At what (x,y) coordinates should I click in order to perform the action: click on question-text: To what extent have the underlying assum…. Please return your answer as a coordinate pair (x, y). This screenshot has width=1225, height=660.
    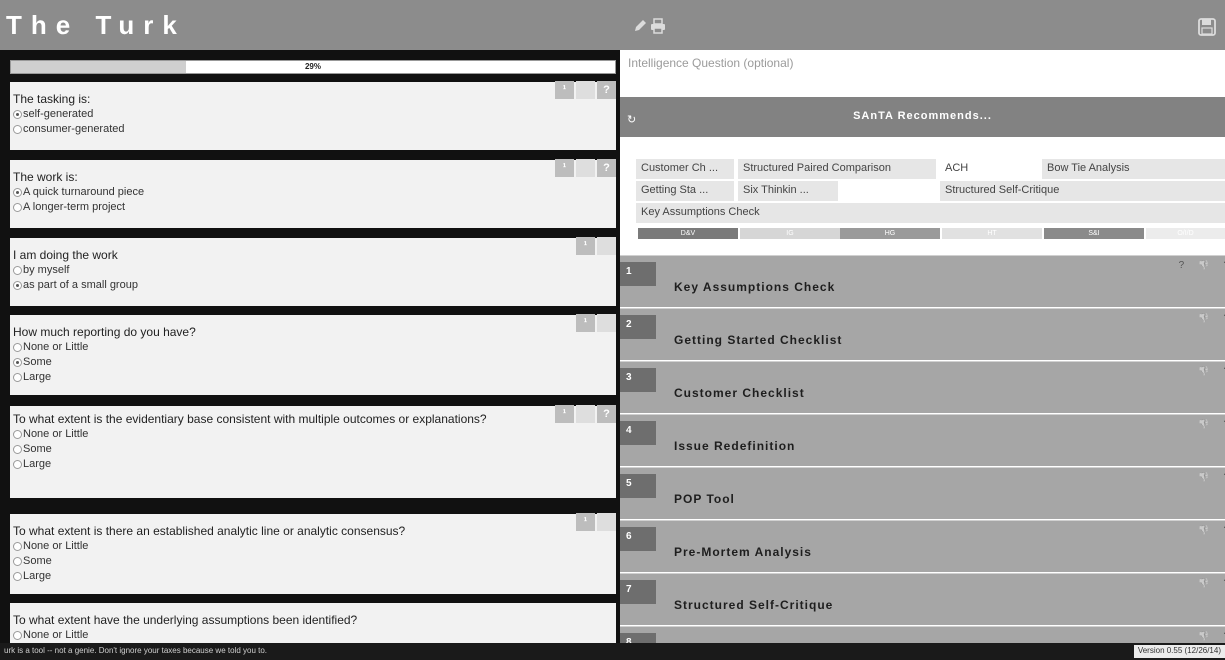
    Looking at the image, I should click on (185, 620).